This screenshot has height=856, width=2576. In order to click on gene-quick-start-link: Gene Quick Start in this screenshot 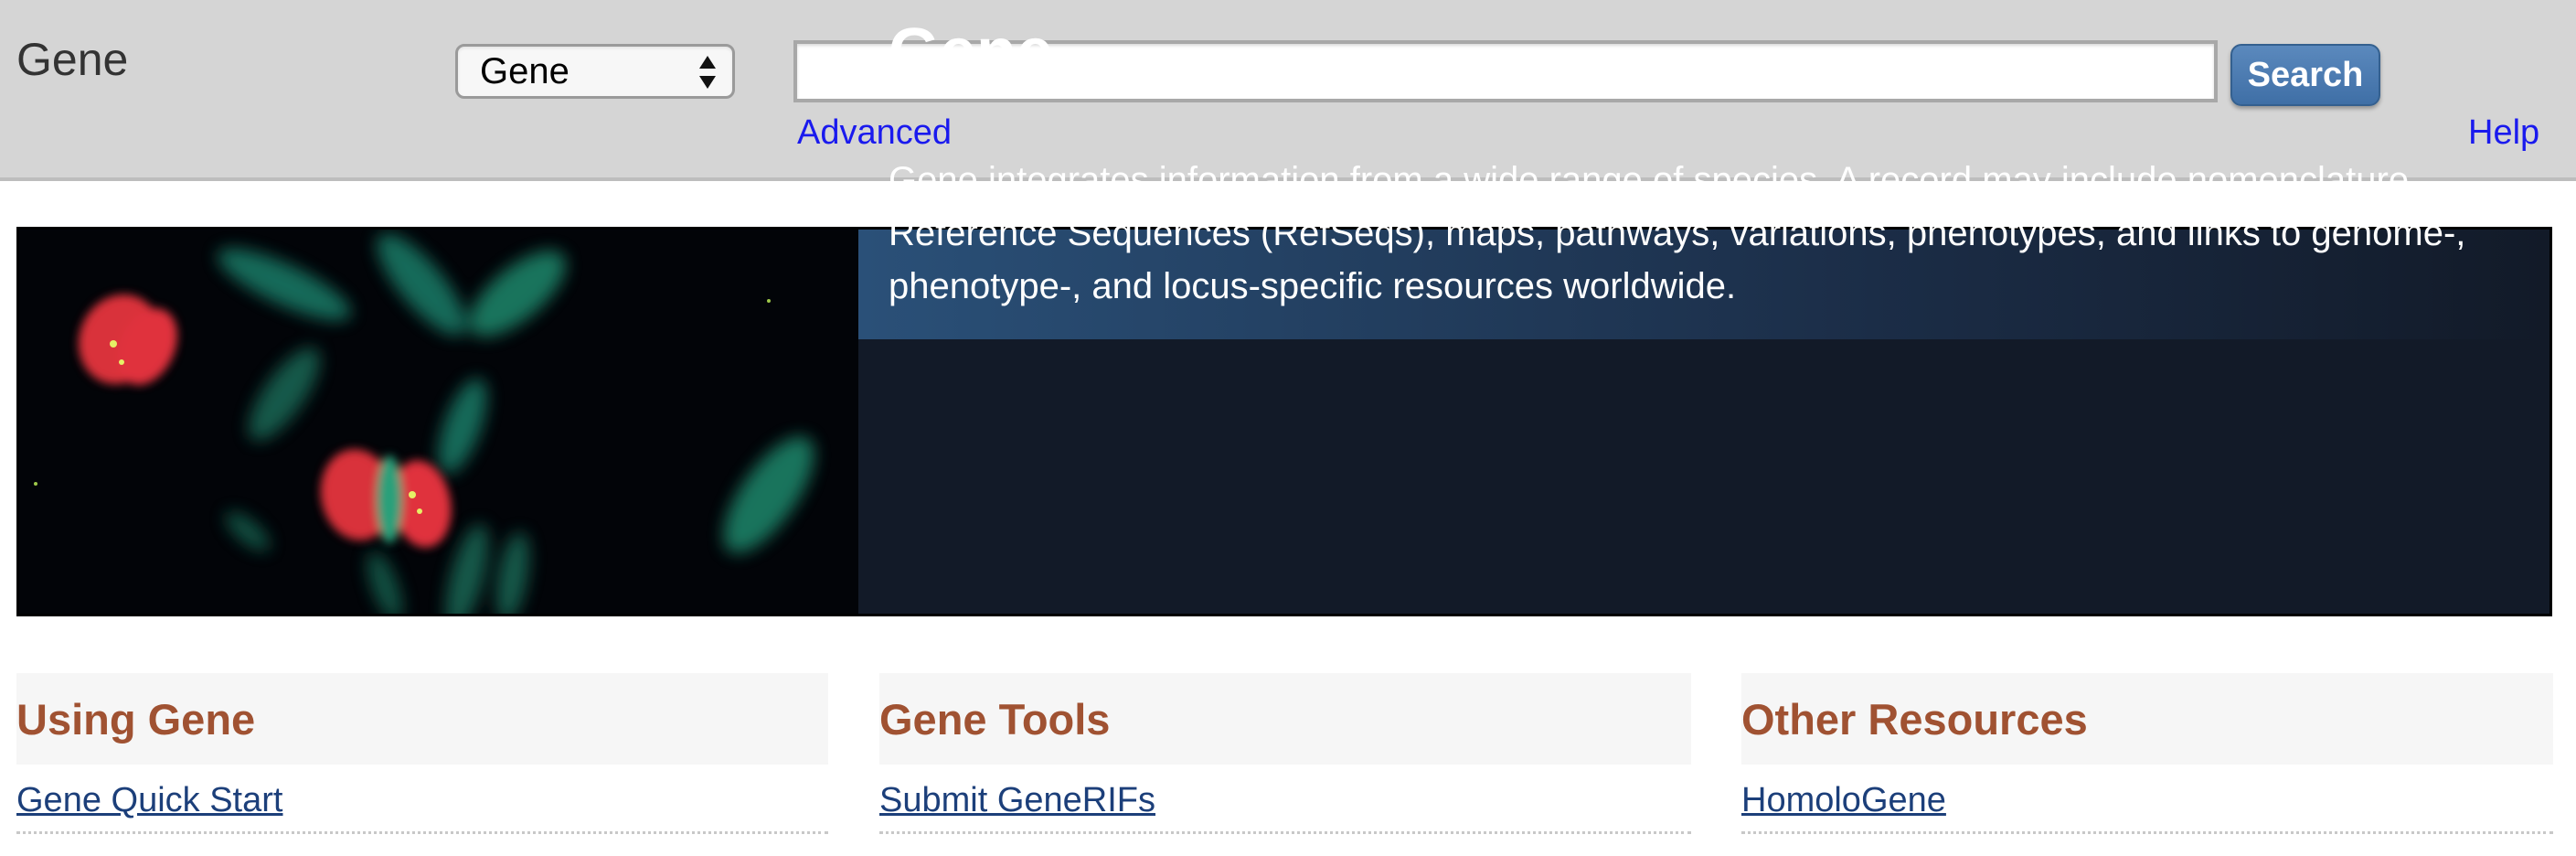, I will do `click(422, 807)`.